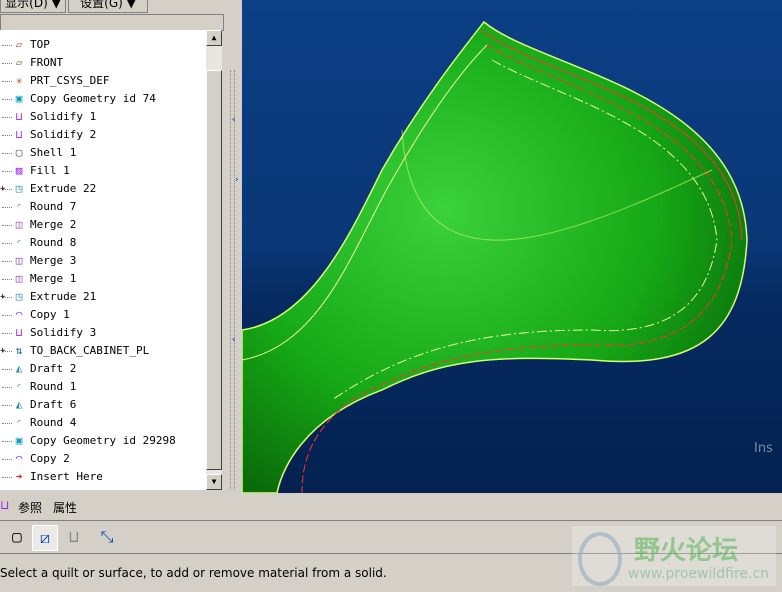  Describe the element at coordinates (45, 538) in the screenshot. I see `remove-material-button: ⧄` at that location.